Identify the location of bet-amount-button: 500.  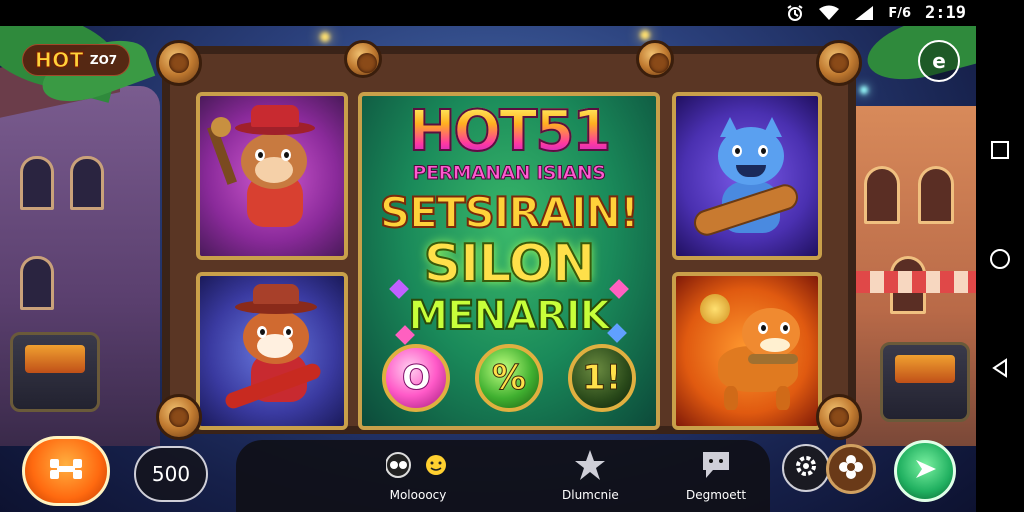
(171, 474).